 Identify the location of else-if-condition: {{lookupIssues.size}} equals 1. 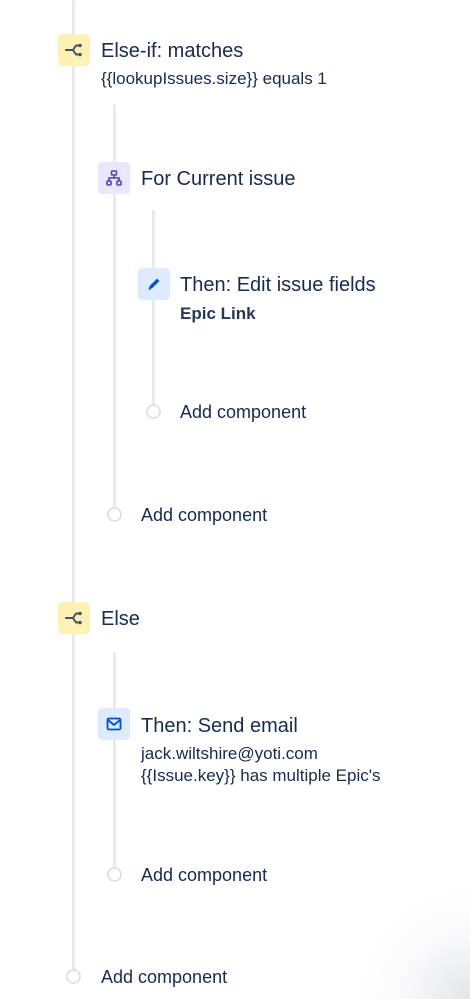
(214, 78).